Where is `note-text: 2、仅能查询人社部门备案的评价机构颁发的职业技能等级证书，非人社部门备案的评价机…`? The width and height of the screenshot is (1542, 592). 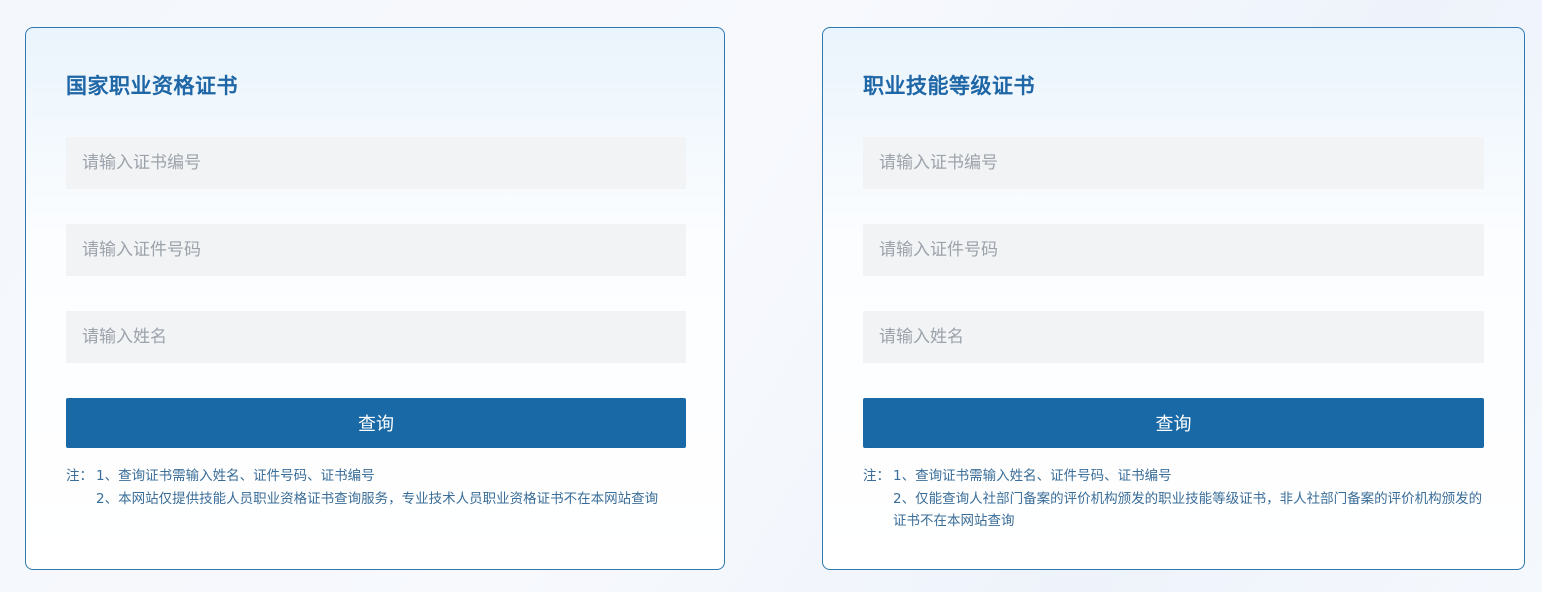
note-text: 2、仅能查询人社部门备案的评价机构颁发的职业技能等级证书，非人社部门备案的评价机… is located at coordinates (1188, 510).